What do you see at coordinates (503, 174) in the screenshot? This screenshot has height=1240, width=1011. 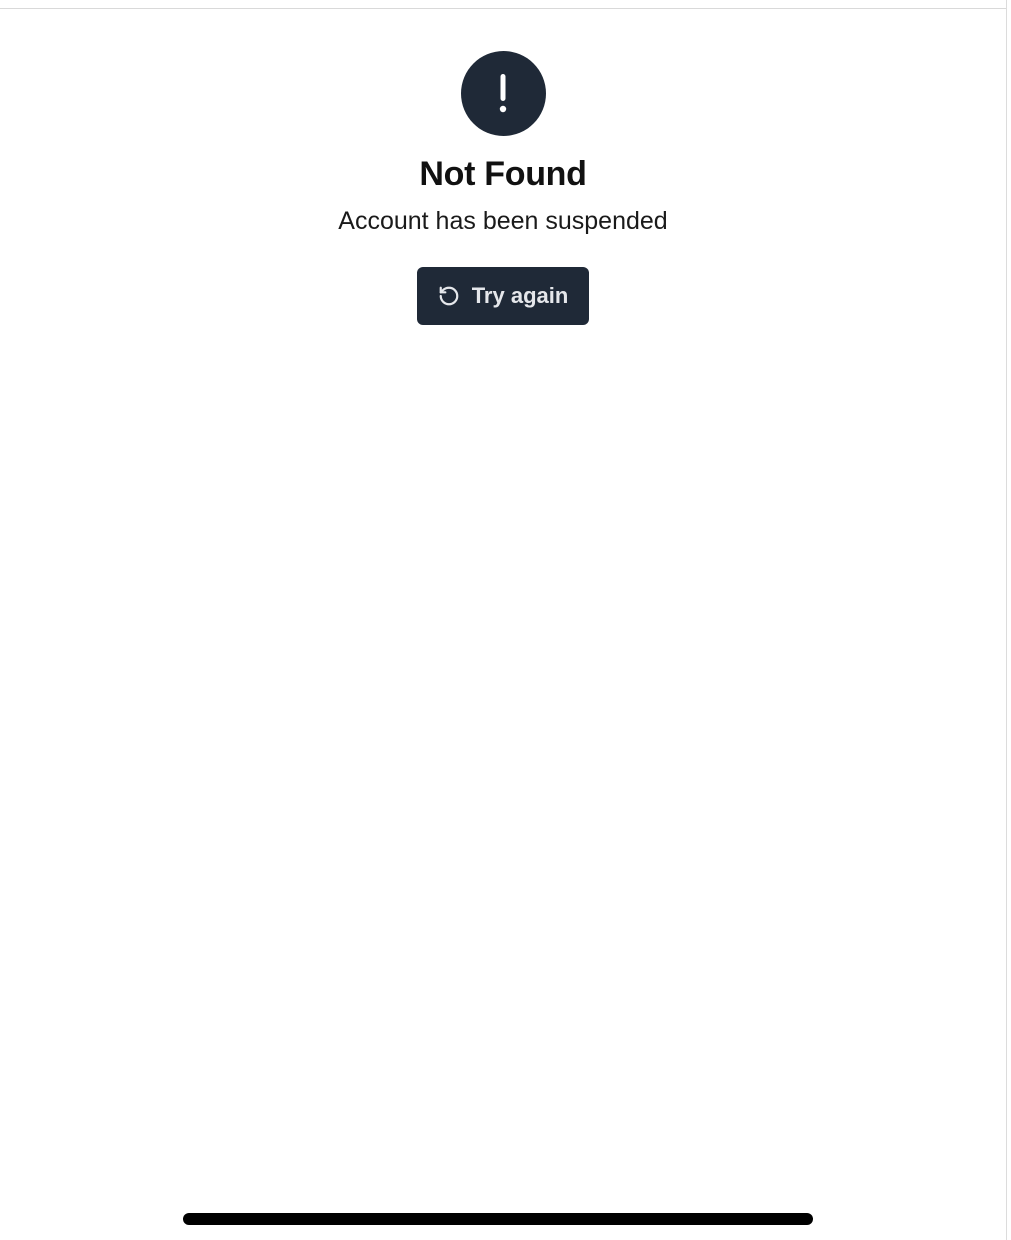 I see `error-title: Not Found` at bounding box center [503, 174].